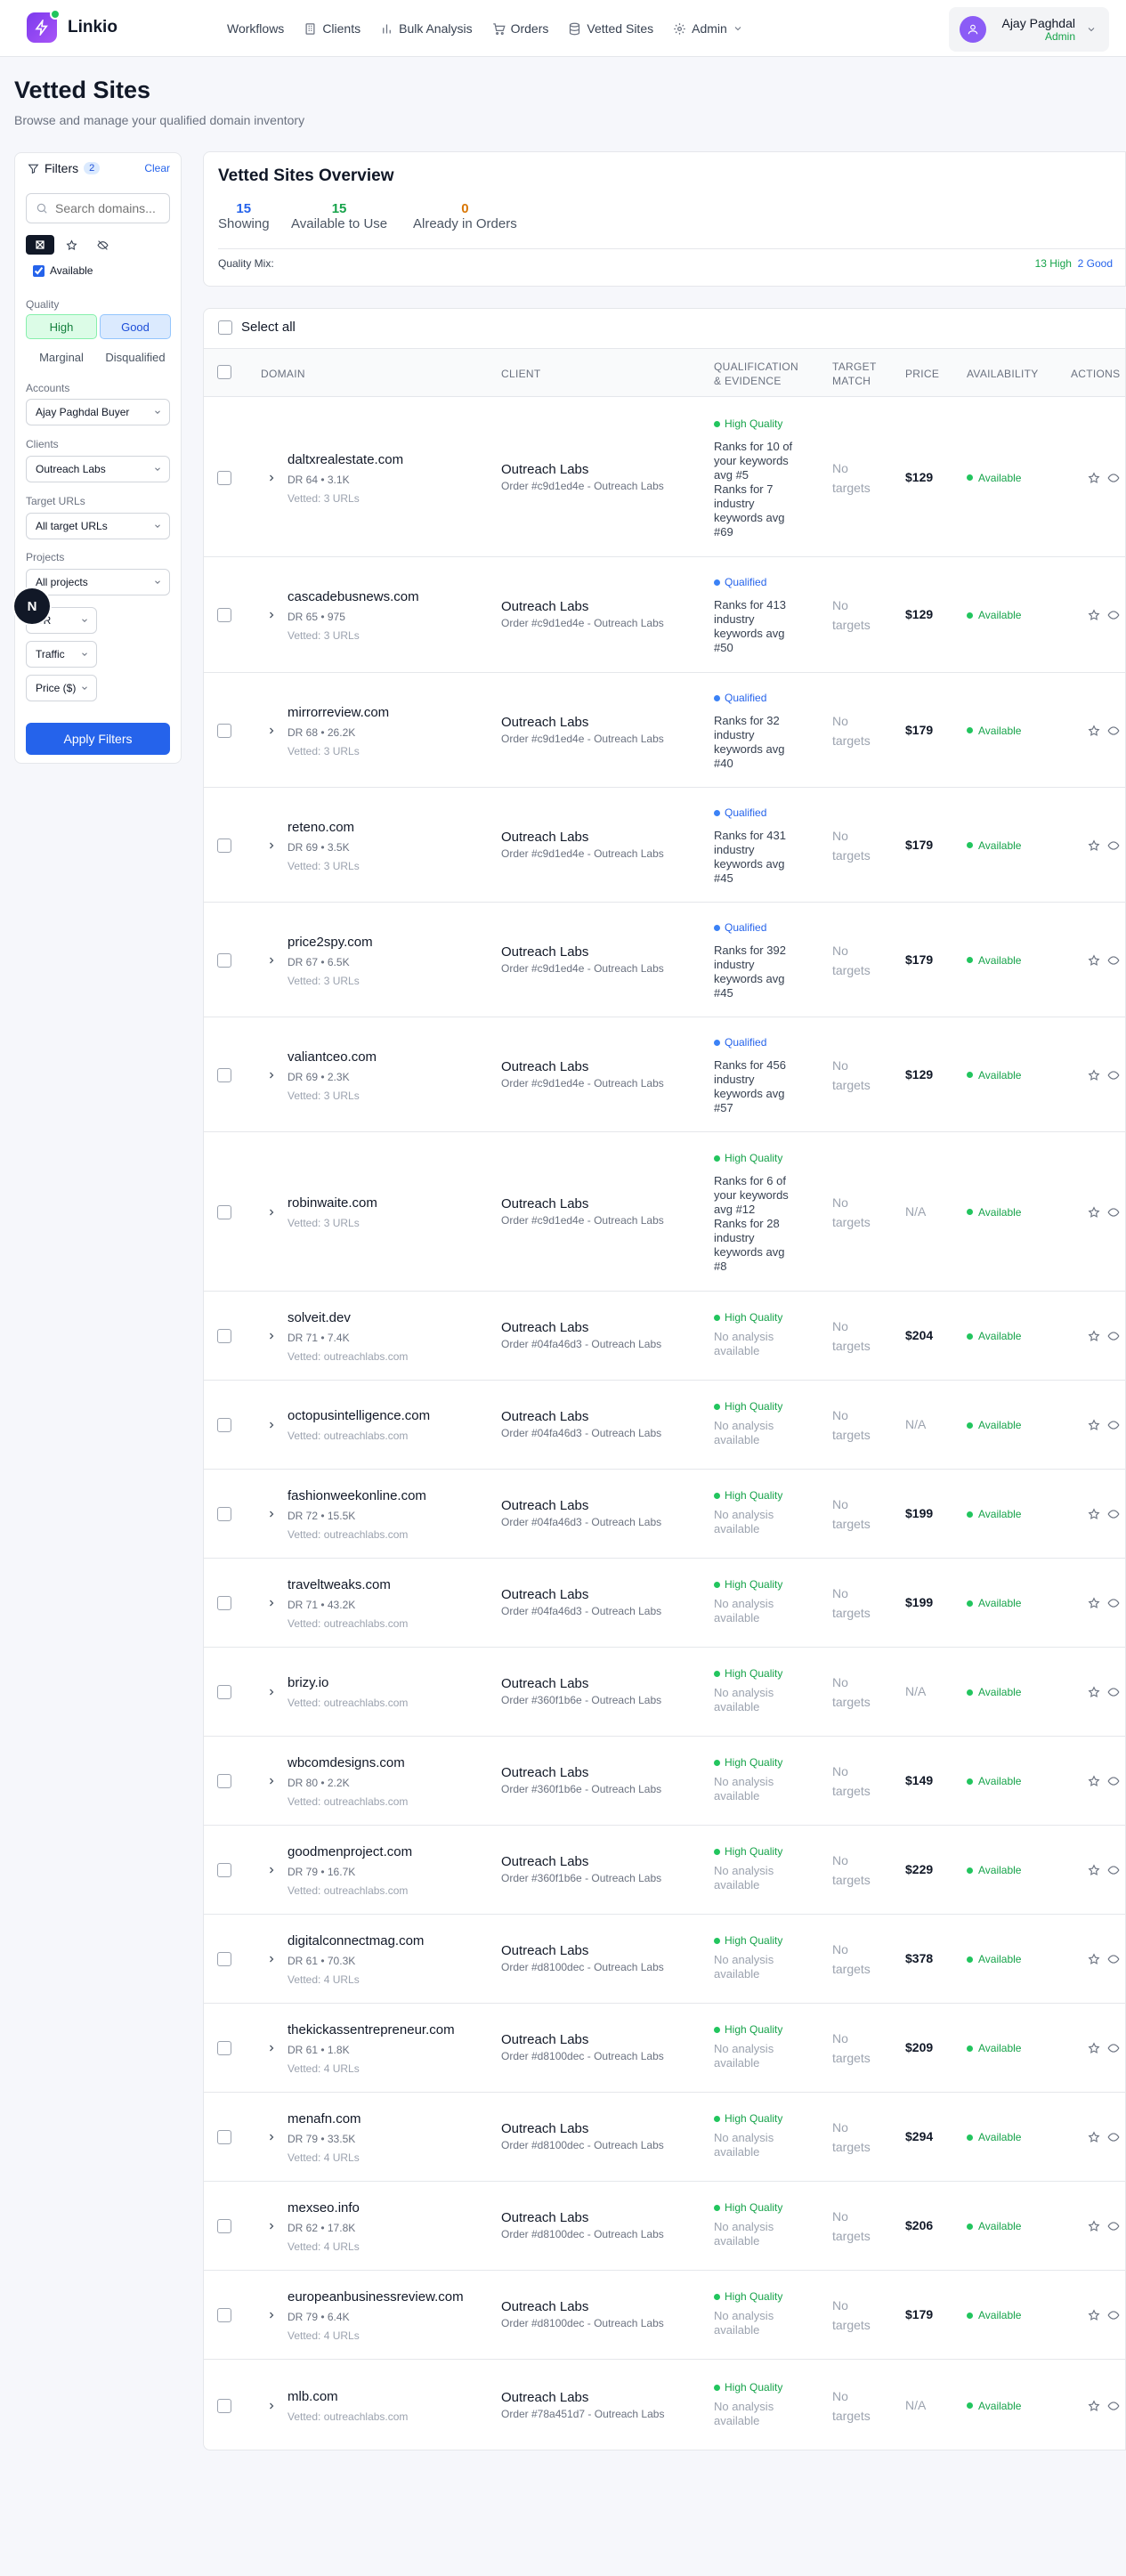  What do you see at coordinates (348, 1683) in the screenshot?
I see `domain-name: brizy.io` at bounding box center [348, 1683].